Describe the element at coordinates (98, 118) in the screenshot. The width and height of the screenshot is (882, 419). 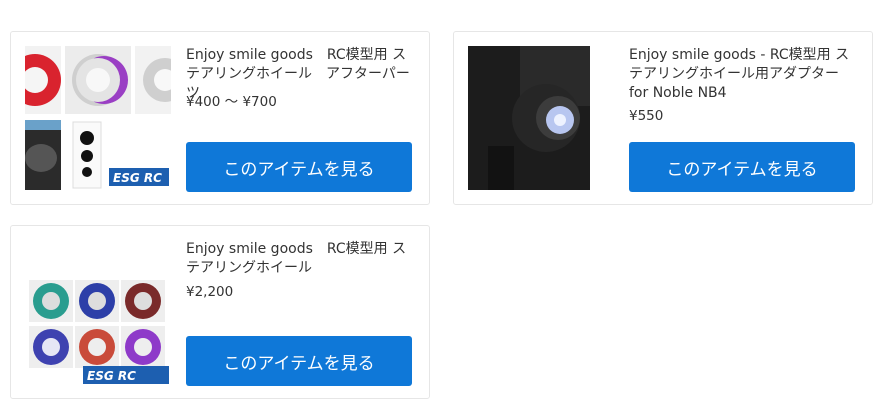
I see `product-image-steering-wheel-parts: ESG RC` at that location.